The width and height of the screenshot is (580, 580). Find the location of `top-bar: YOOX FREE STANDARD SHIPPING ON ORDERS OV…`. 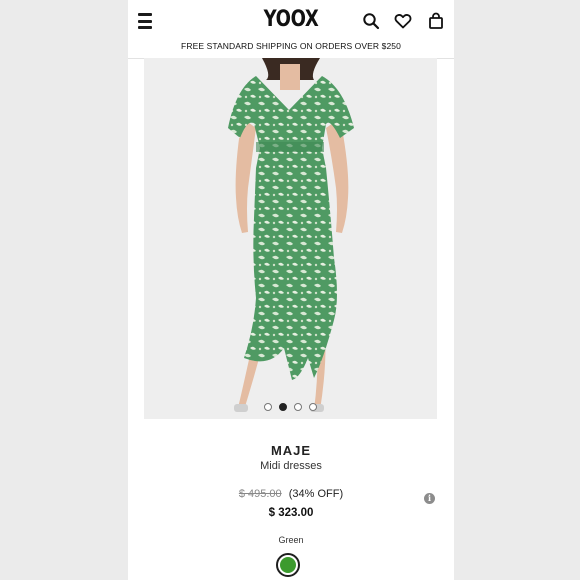

top-bar: YOOX FREE STANDARD SHIPPING ON ORDERS OV… is located at coordinates (291, 29).